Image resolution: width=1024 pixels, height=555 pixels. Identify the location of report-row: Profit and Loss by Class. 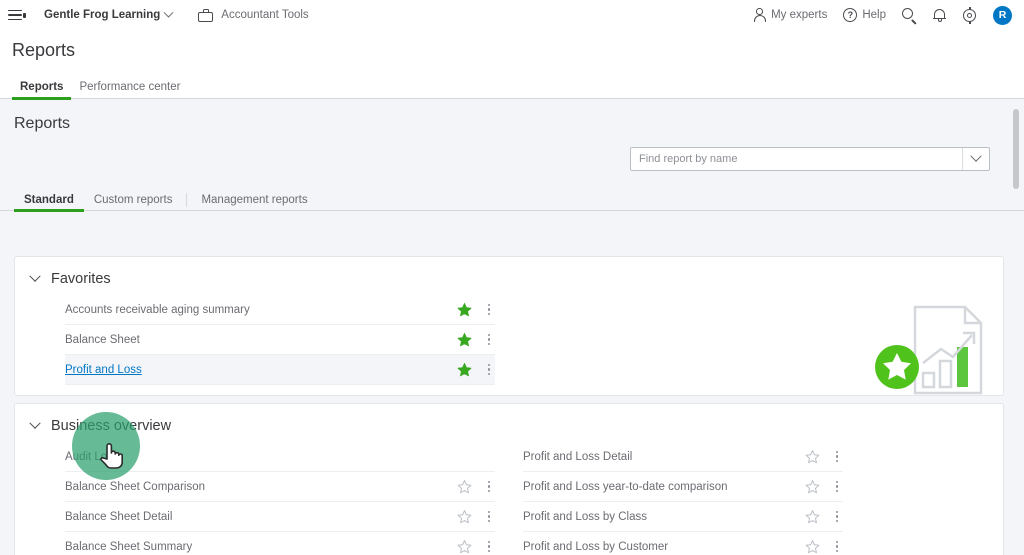
(683, 517).